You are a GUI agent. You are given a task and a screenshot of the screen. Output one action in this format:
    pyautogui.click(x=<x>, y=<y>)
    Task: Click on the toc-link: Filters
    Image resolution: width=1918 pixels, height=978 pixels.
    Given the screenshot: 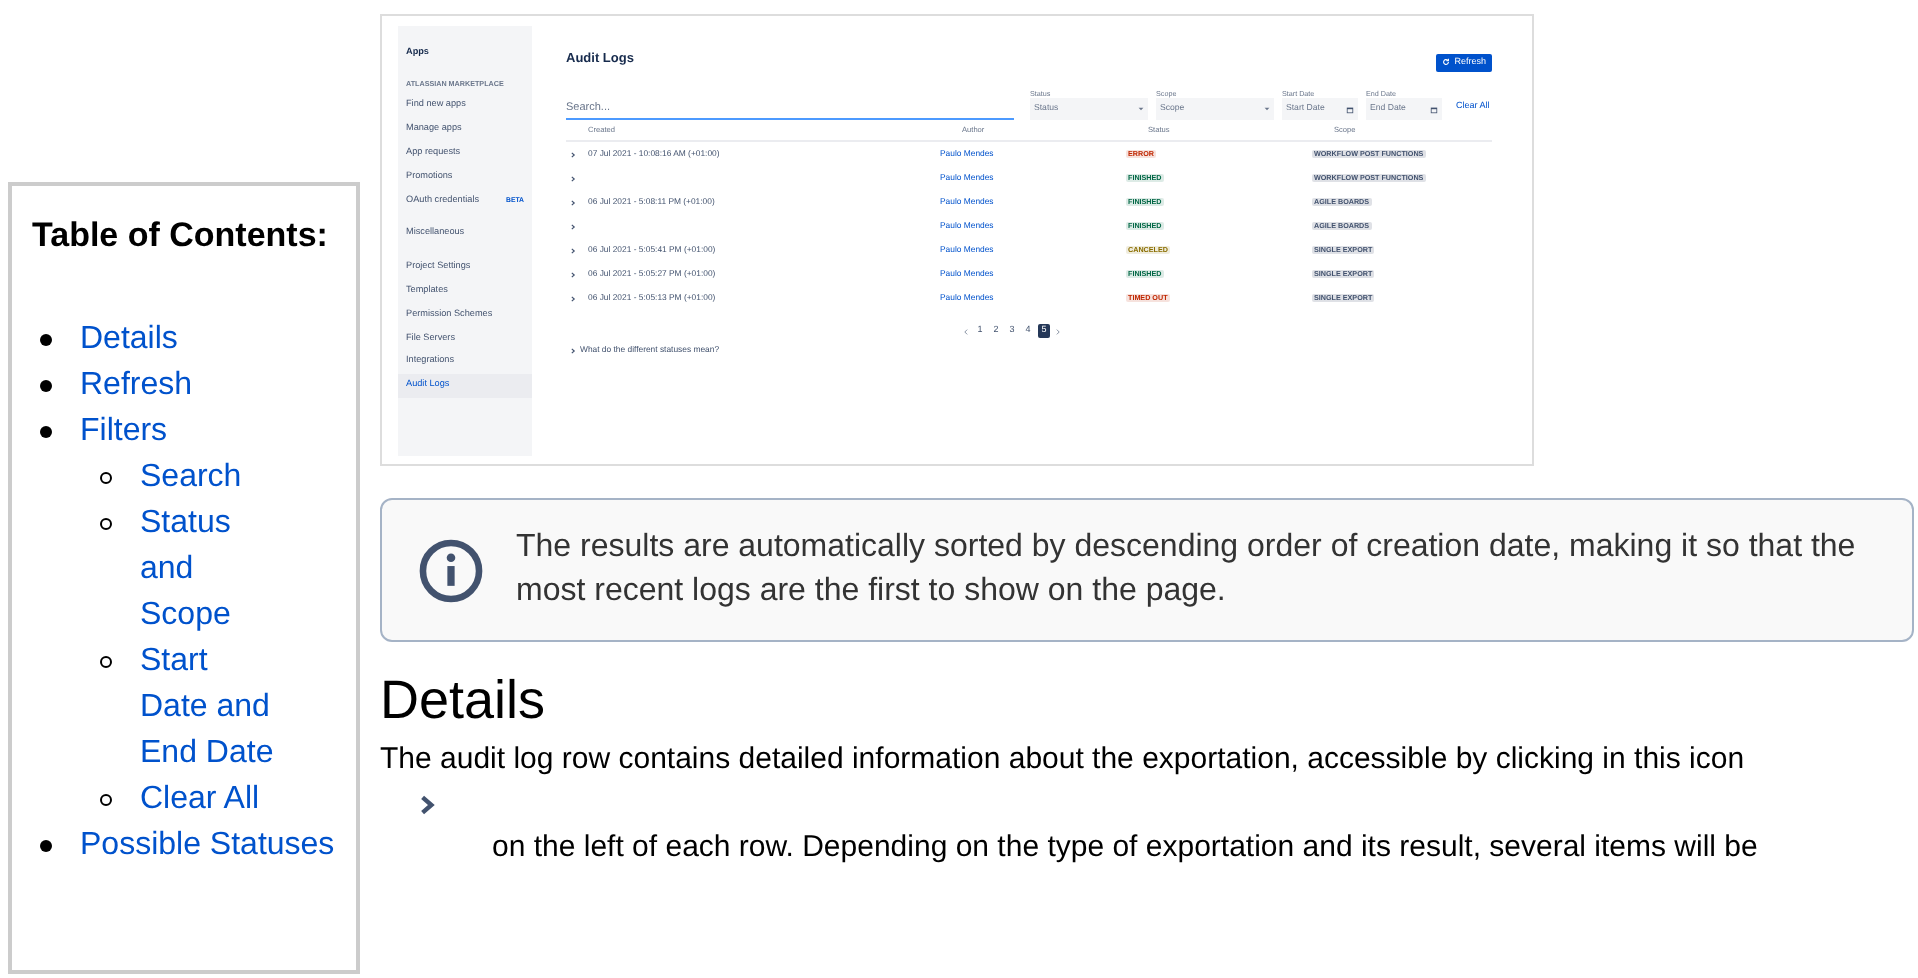 What is the action you would take?
    pyautogui.click(x=124, y=431)
    